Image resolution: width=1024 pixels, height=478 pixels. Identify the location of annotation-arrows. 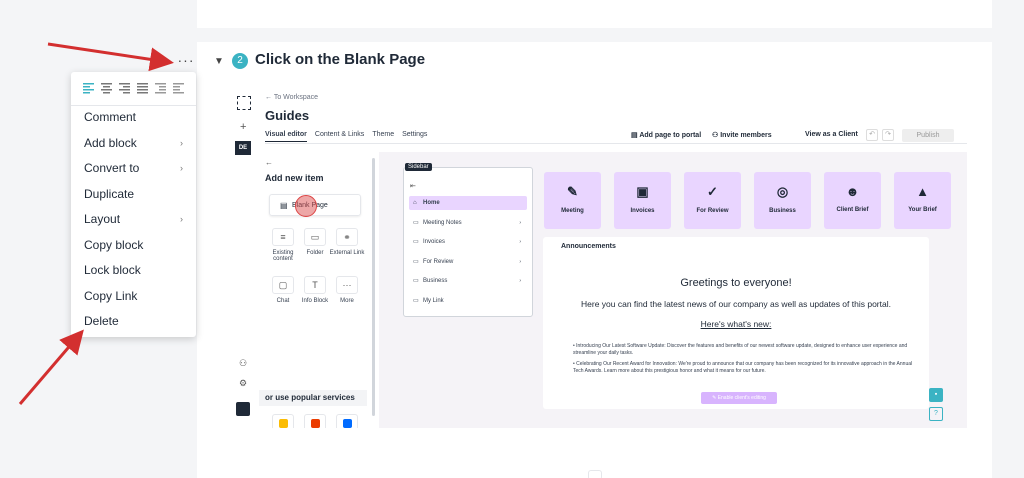
(96, 223).